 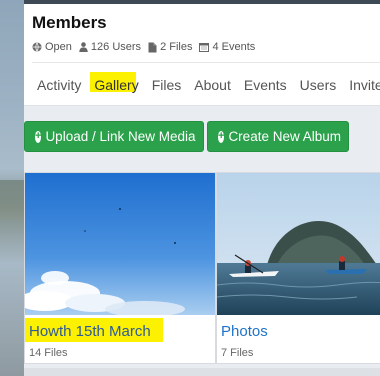 I want to click on events-count: 4 Events, so click(x=227, y=47).